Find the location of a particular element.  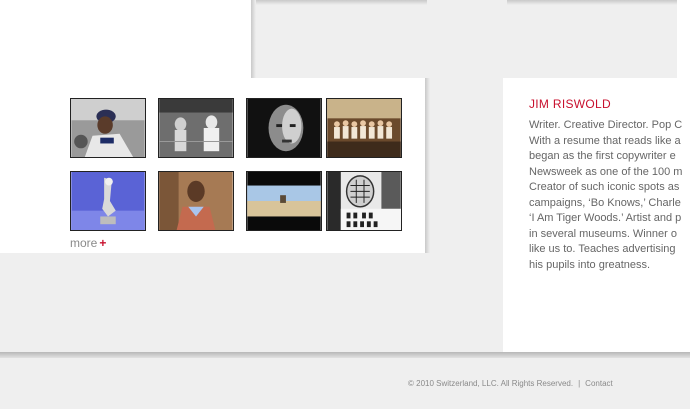

thumb-robot-arm is located at coordinates (108, 201).